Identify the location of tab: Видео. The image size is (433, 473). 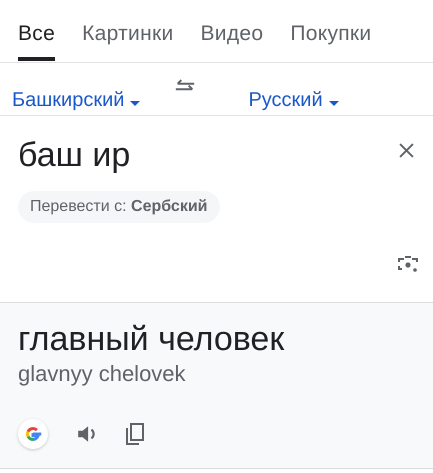
(232, 39).